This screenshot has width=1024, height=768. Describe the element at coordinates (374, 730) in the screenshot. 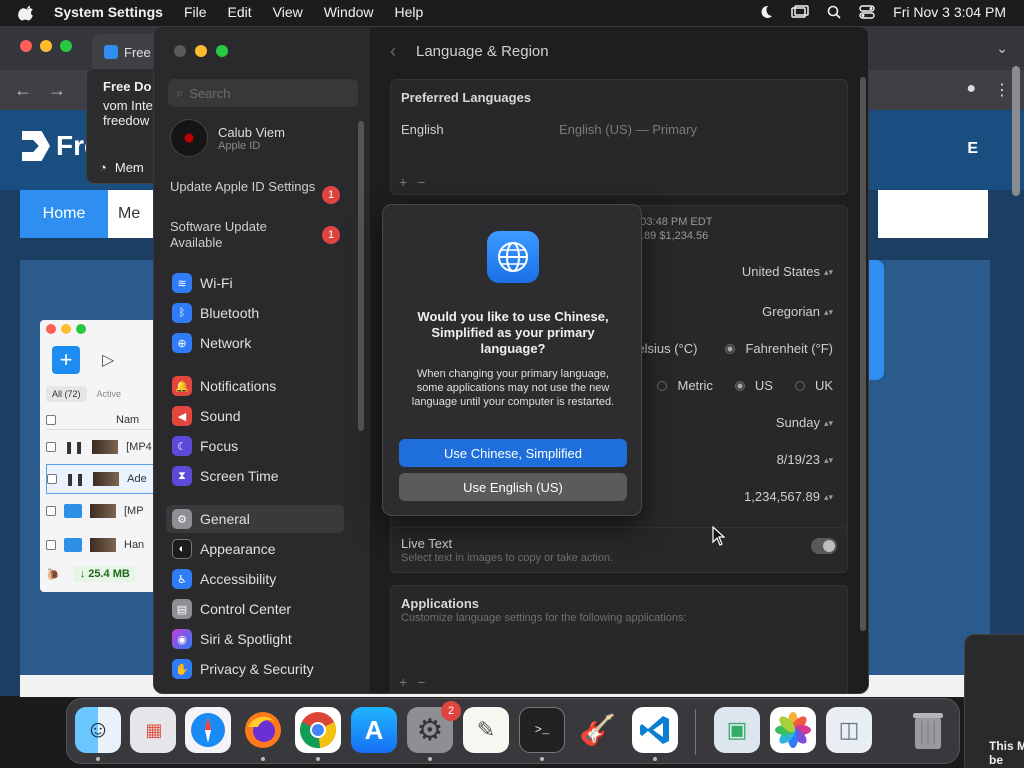

I see `app-store-icon: A` at that location.